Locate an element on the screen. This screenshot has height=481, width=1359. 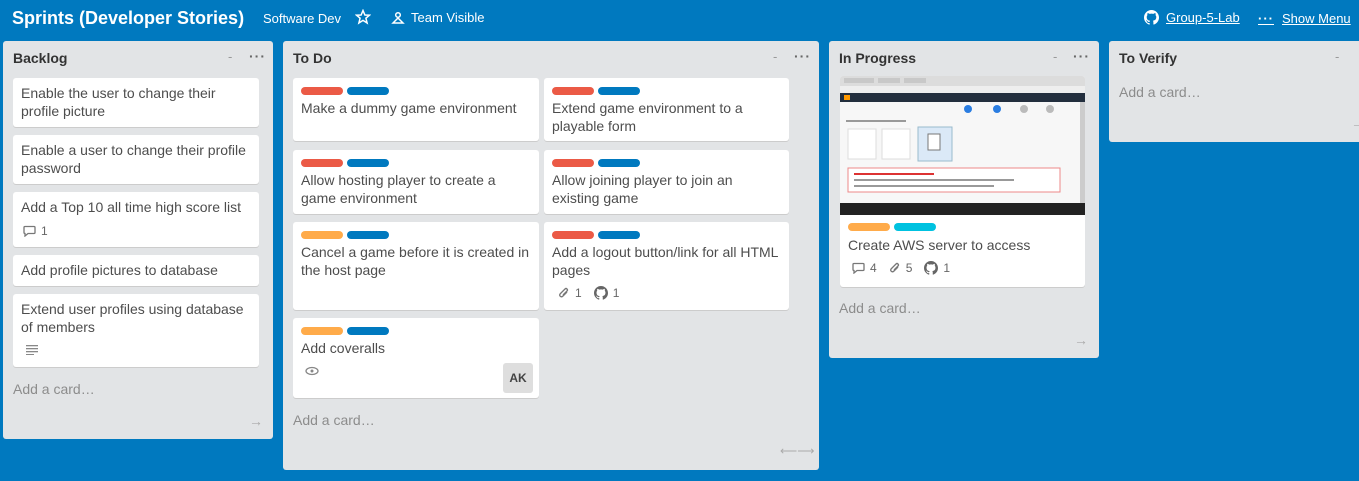
team-icon is located at coordinates (398, 17).